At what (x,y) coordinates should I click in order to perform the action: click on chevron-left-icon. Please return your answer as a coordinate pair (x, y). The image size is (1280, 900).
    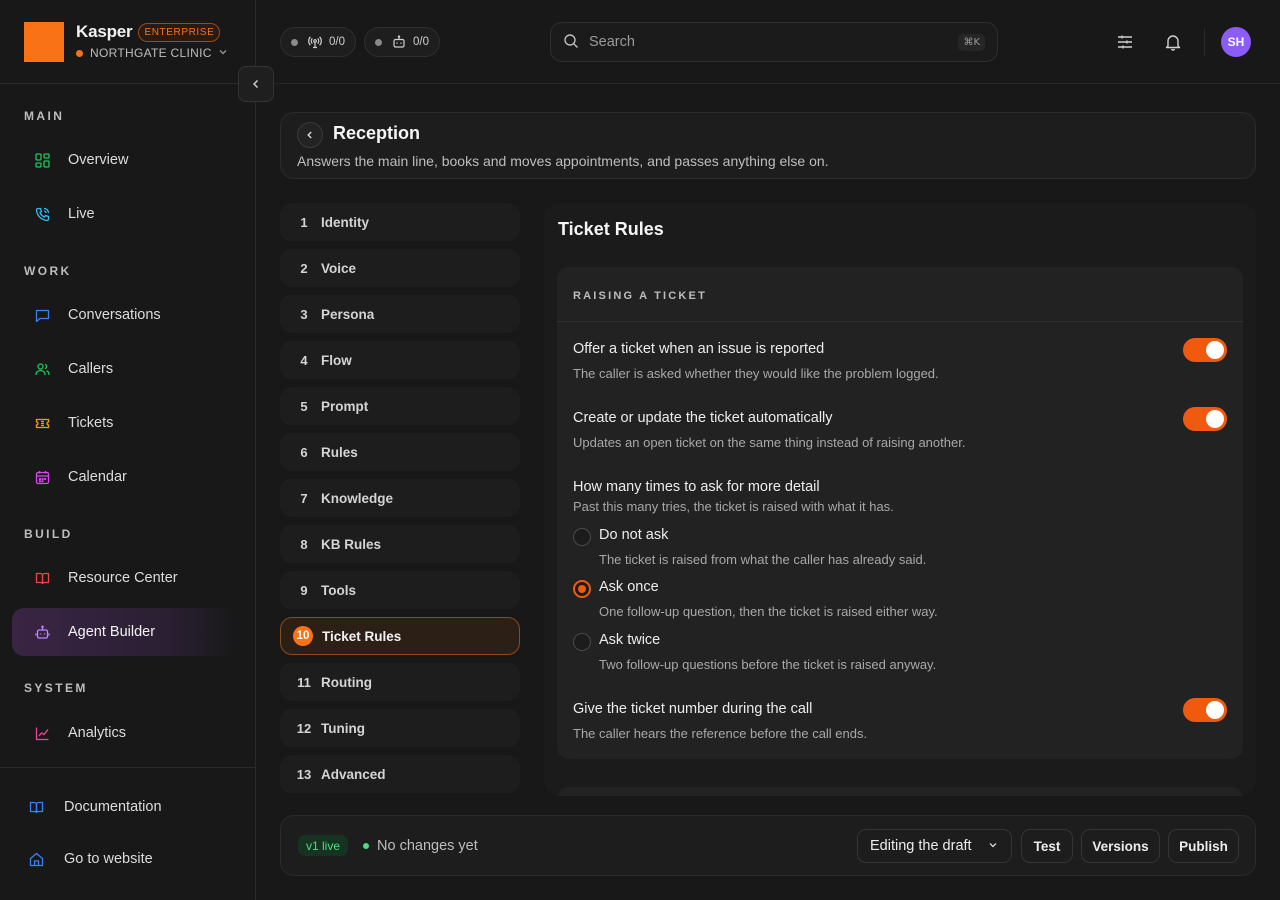
    Looking at the image, I should click on (255, 84).